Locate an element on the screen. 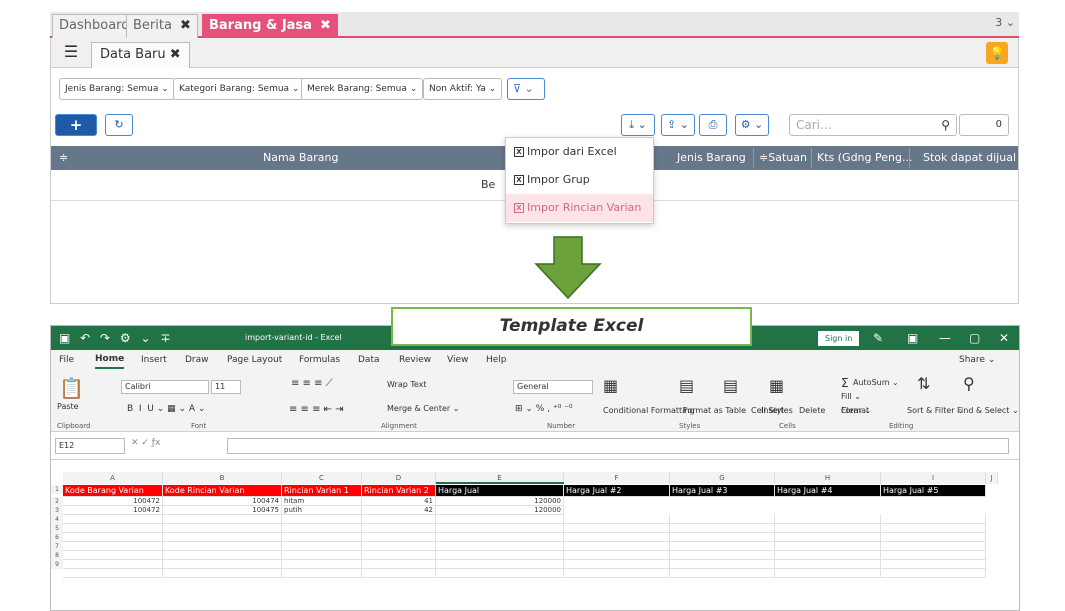  autosum-button: AutoSum ⌄ is located at coordinates (876, 382).